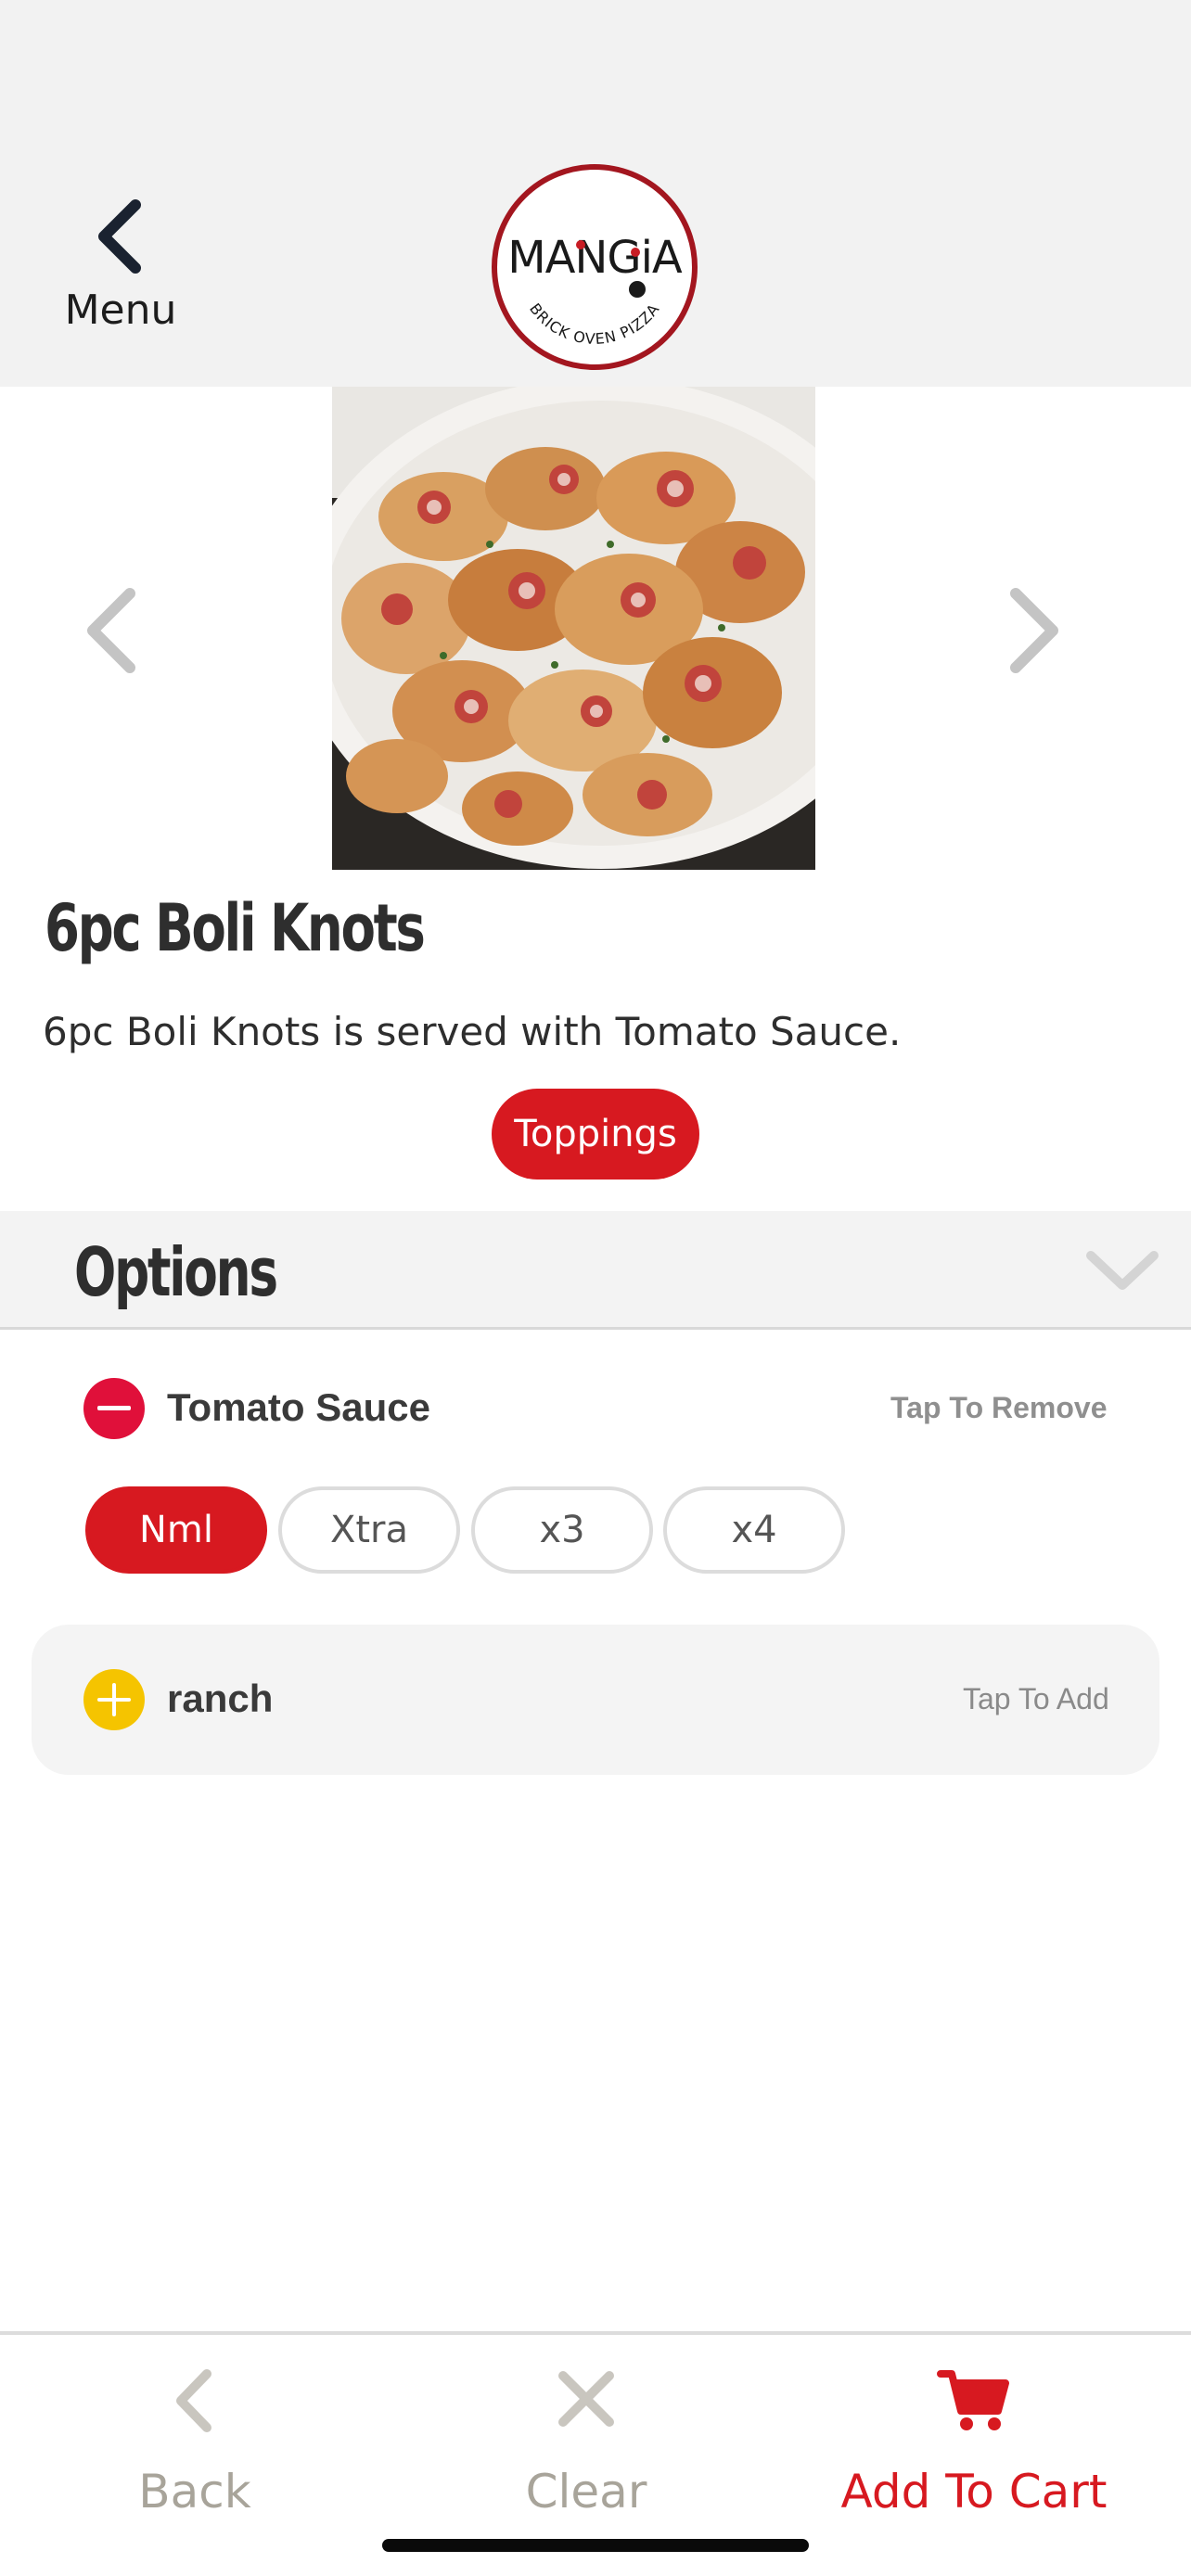  What do you see at coordinates (369, 1530) in the screenshot?
I see `quantity-option-xtra: Xtra` at bounding box center [369, 1530].